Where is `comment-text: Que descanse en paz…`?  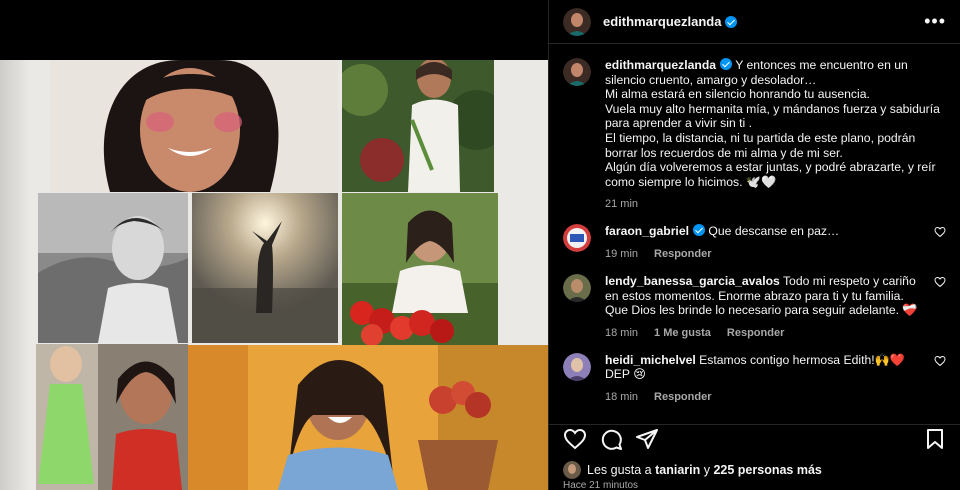
comment-text: Que descanse en paz… is located at coordinates (774, 231).